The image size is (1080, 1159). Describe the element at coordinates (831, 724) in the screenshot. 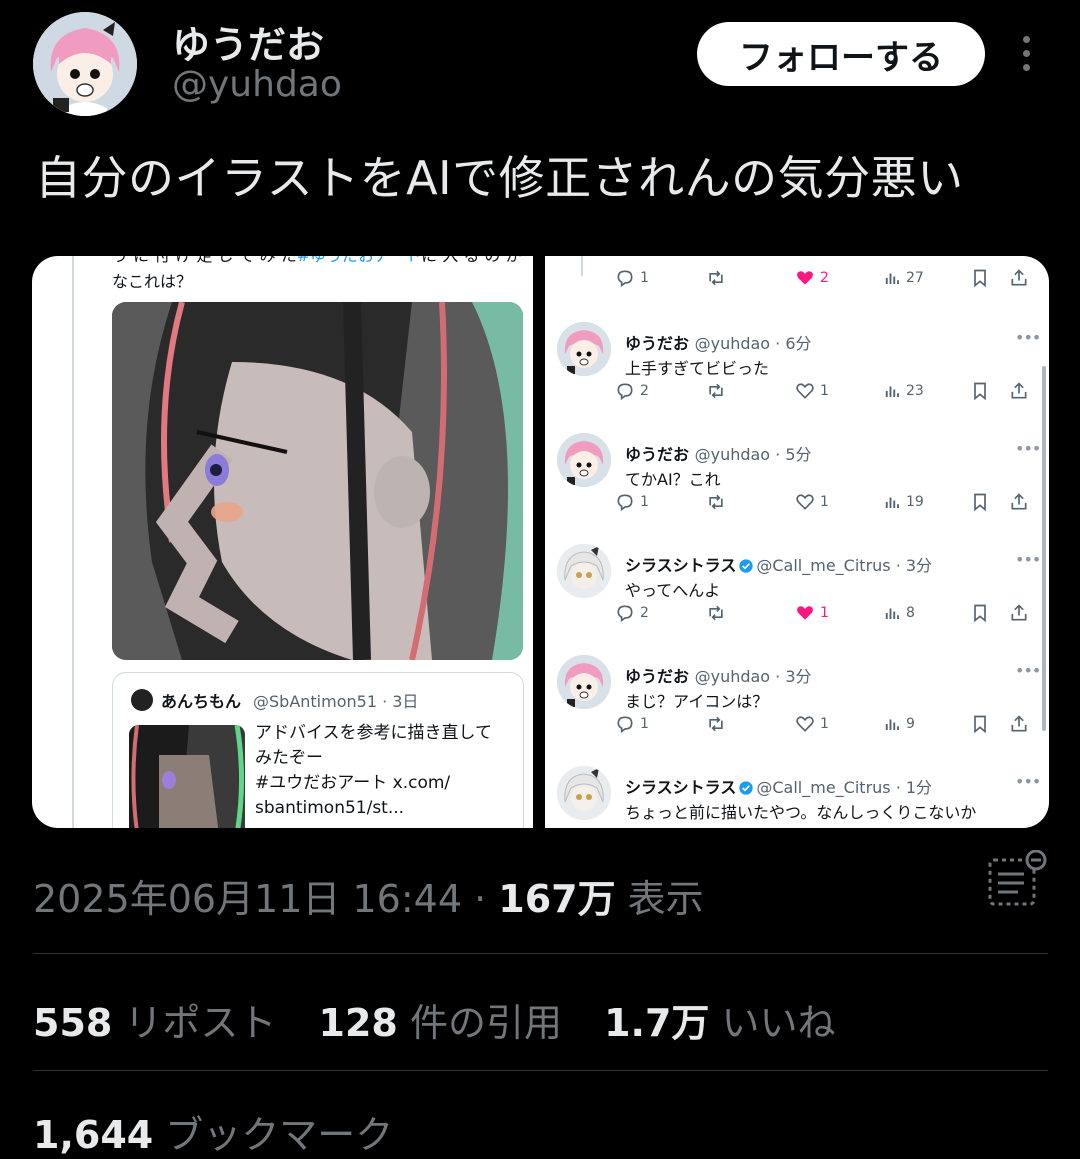

I see `action-bar: 1 1 9` at that location.